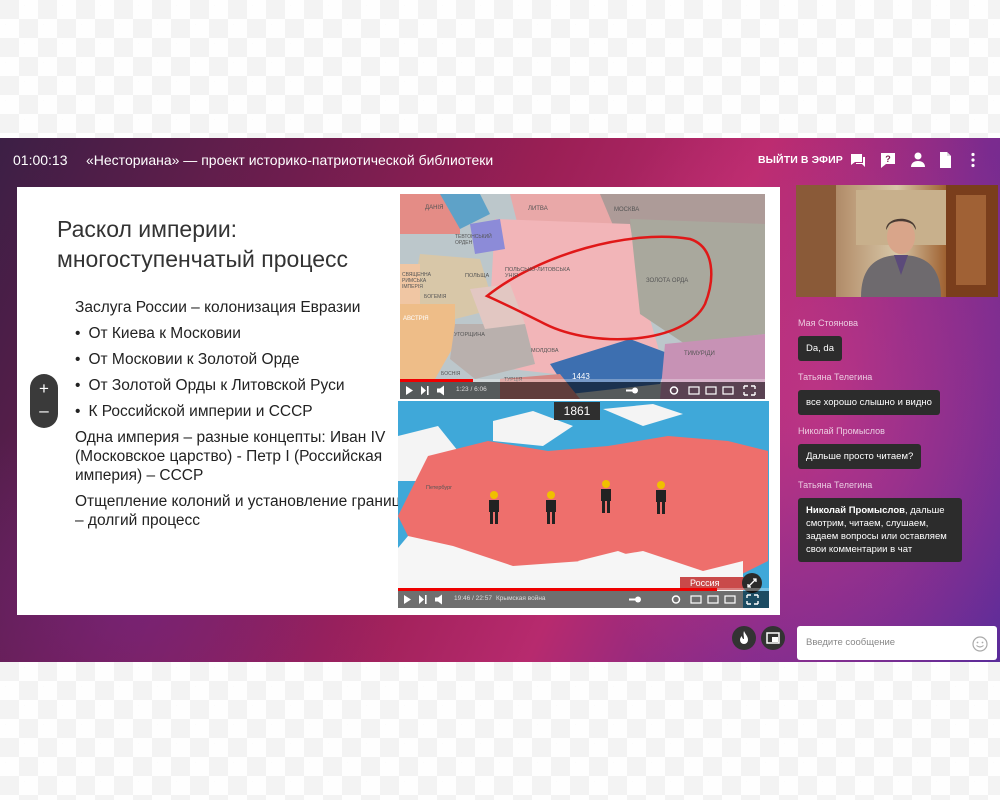 This screenshot has width=1000, height=800. What do you see at coordinates (945, 160) in the screenshot?
I see `document-icon` at bounding box center [945, 160].